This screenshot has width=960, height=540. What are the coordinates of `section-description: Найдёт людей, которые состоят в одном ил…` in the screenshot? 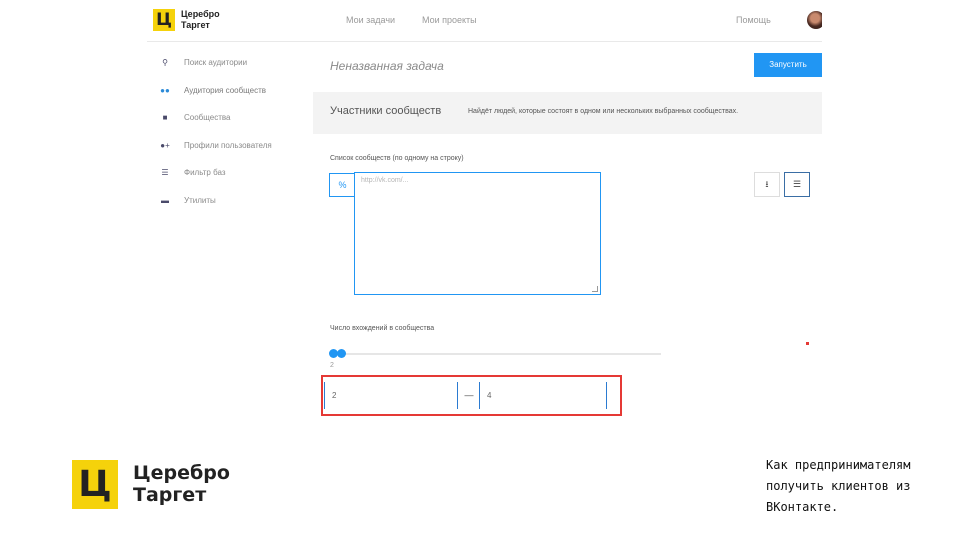 It's located at (603, 111).